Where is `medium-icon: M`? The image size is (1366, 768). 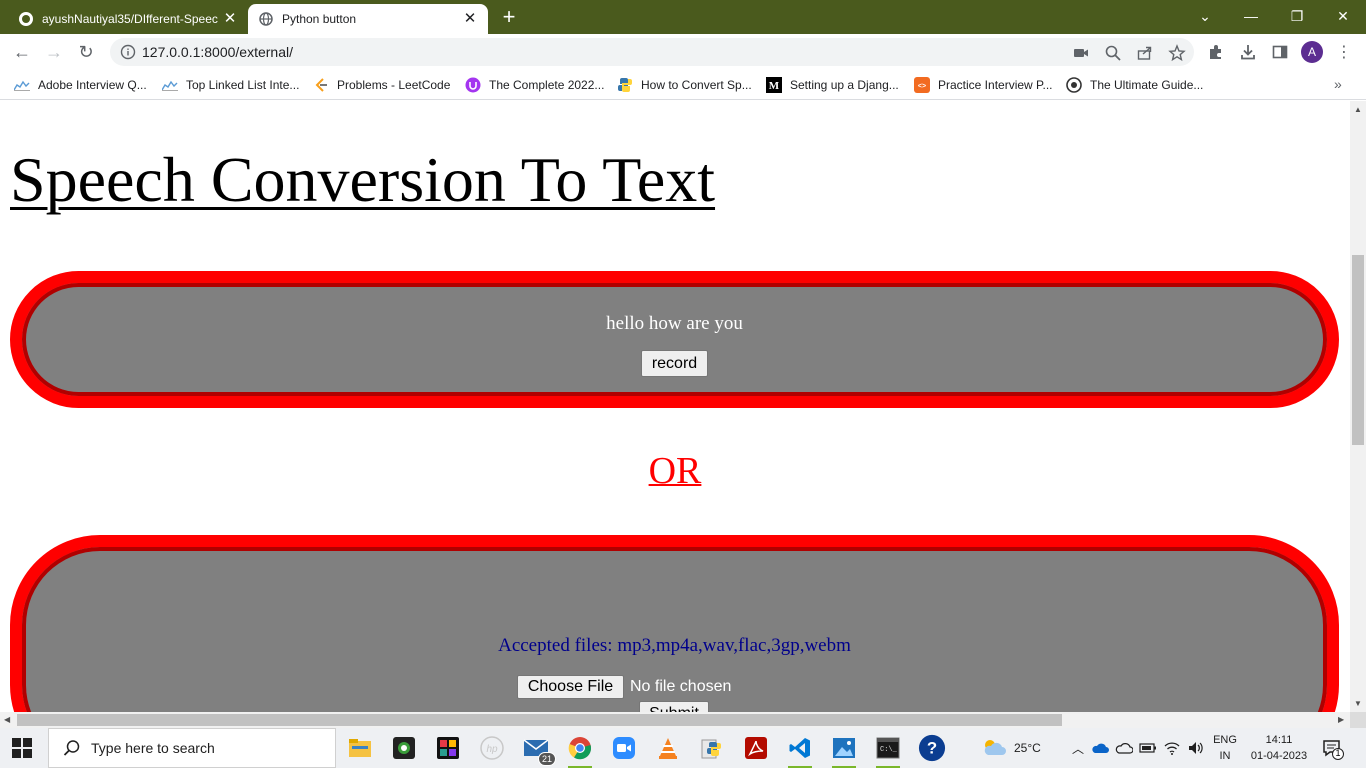 medium-icon: M is located at coordinates (774, 85).